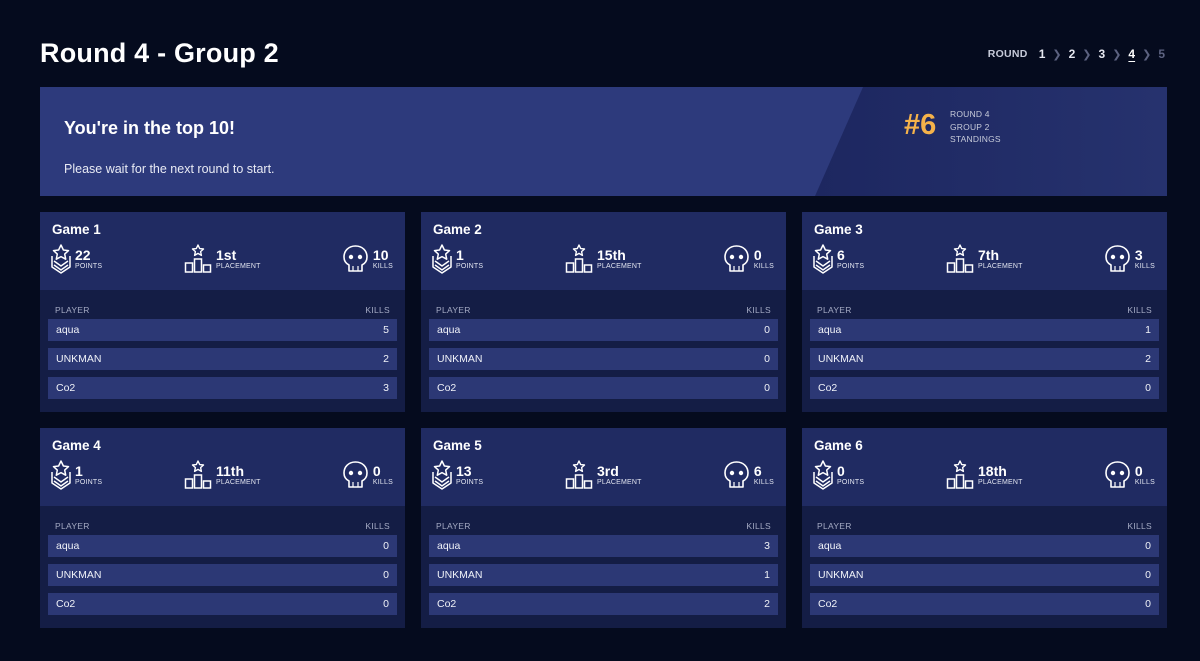 The image size is (1200, 661). I want to click on table-row: UNKMAN 2, so click(222, 359).